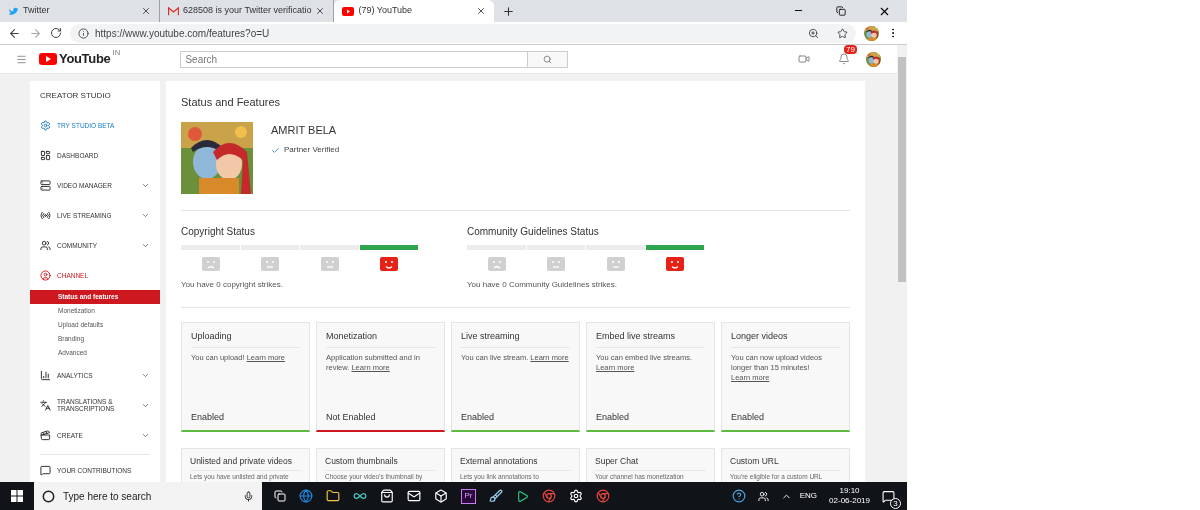  I want to click on restore-icon, so click(841, 11).